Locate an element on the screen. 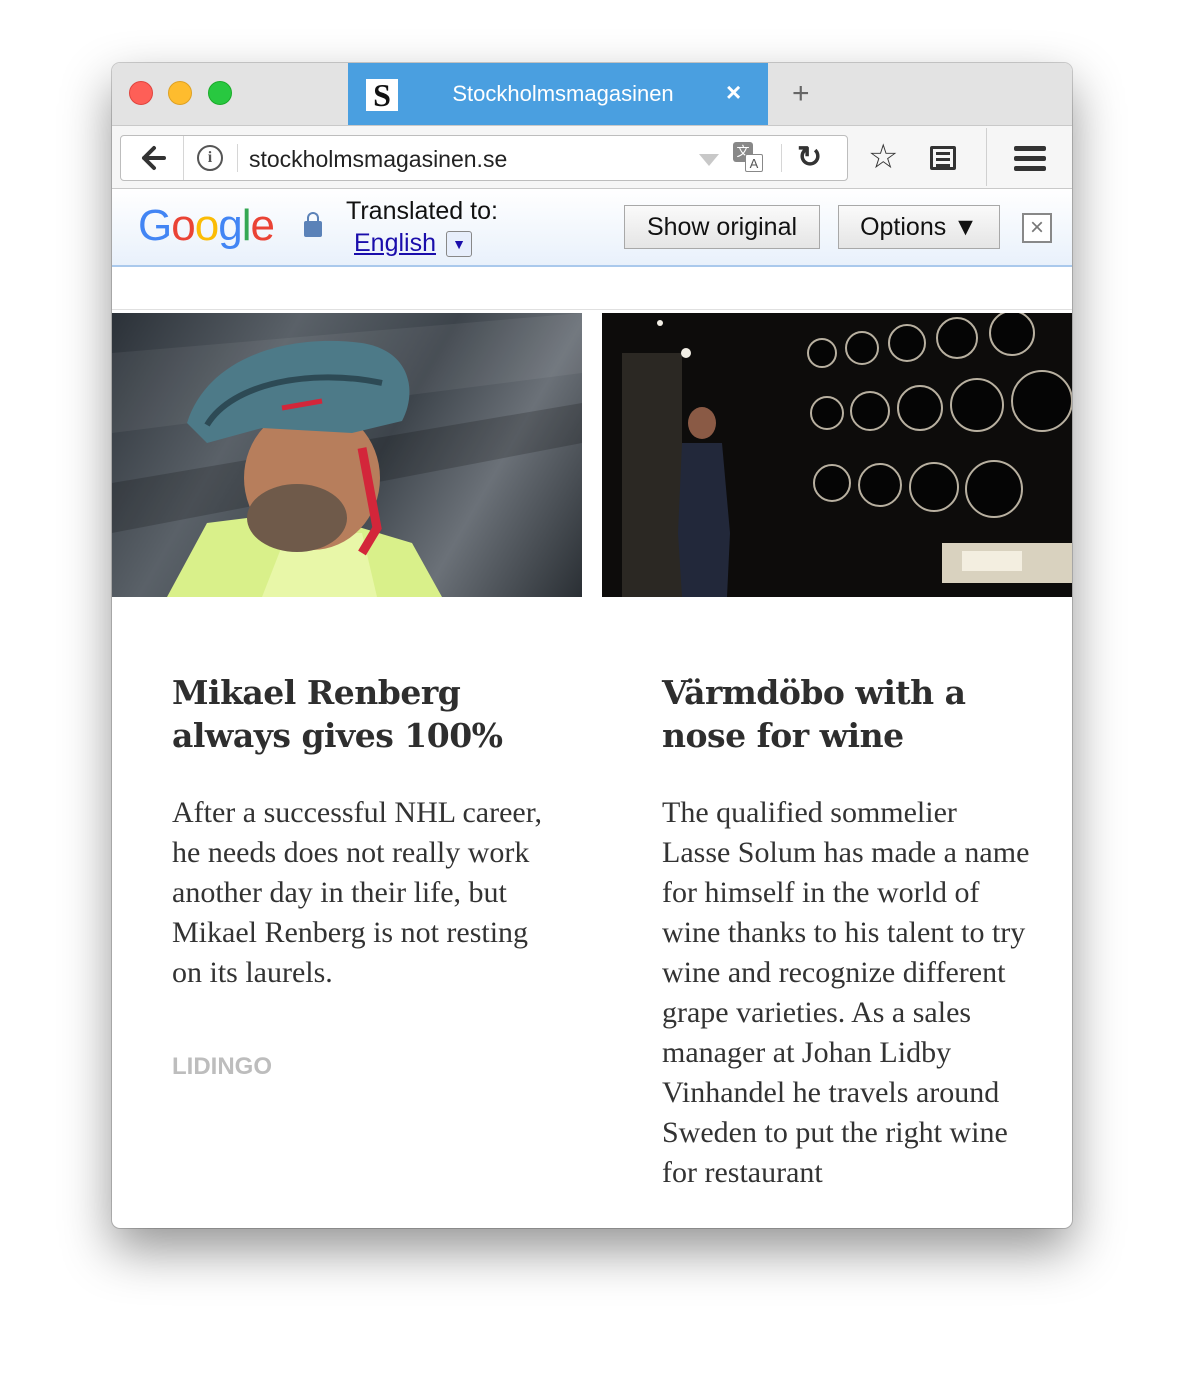 The width and height of the screenshot is (1184, 1388). google-logo: Google is located at coordinates (206, 225).